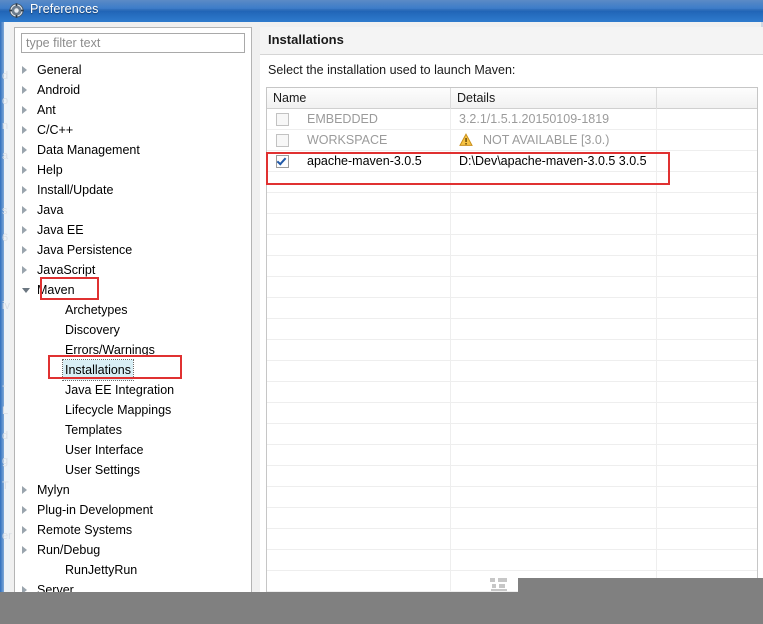 This screenshot has width=763, height=624. Describe the element at coordinates (553, 161) in the screenshot. I see `installation-details: D:\Dev\apache-maven-3.0.5 3.0.5` at that location.